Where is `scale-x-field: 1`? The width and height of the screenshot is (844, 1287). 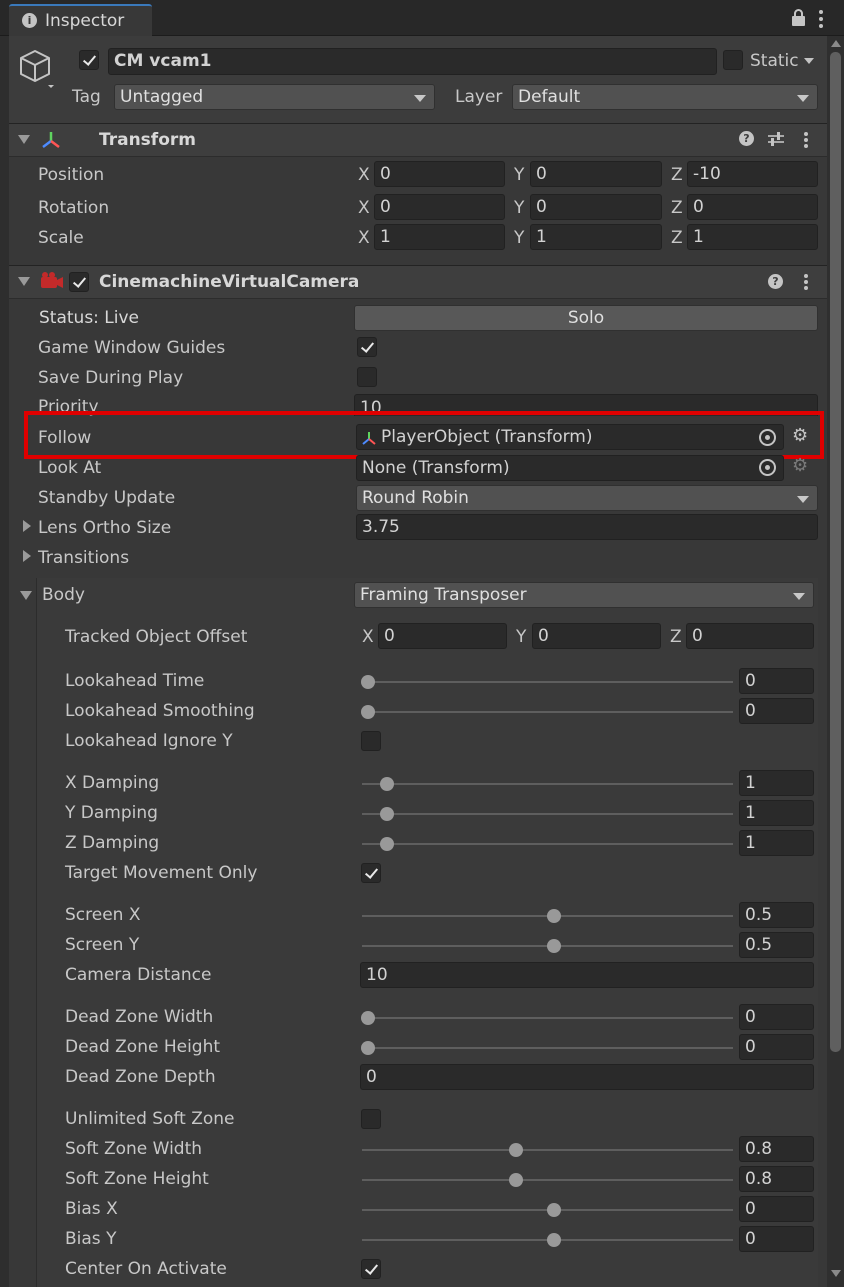
scale-x-field: 1 is located at coordinates (439, 237).